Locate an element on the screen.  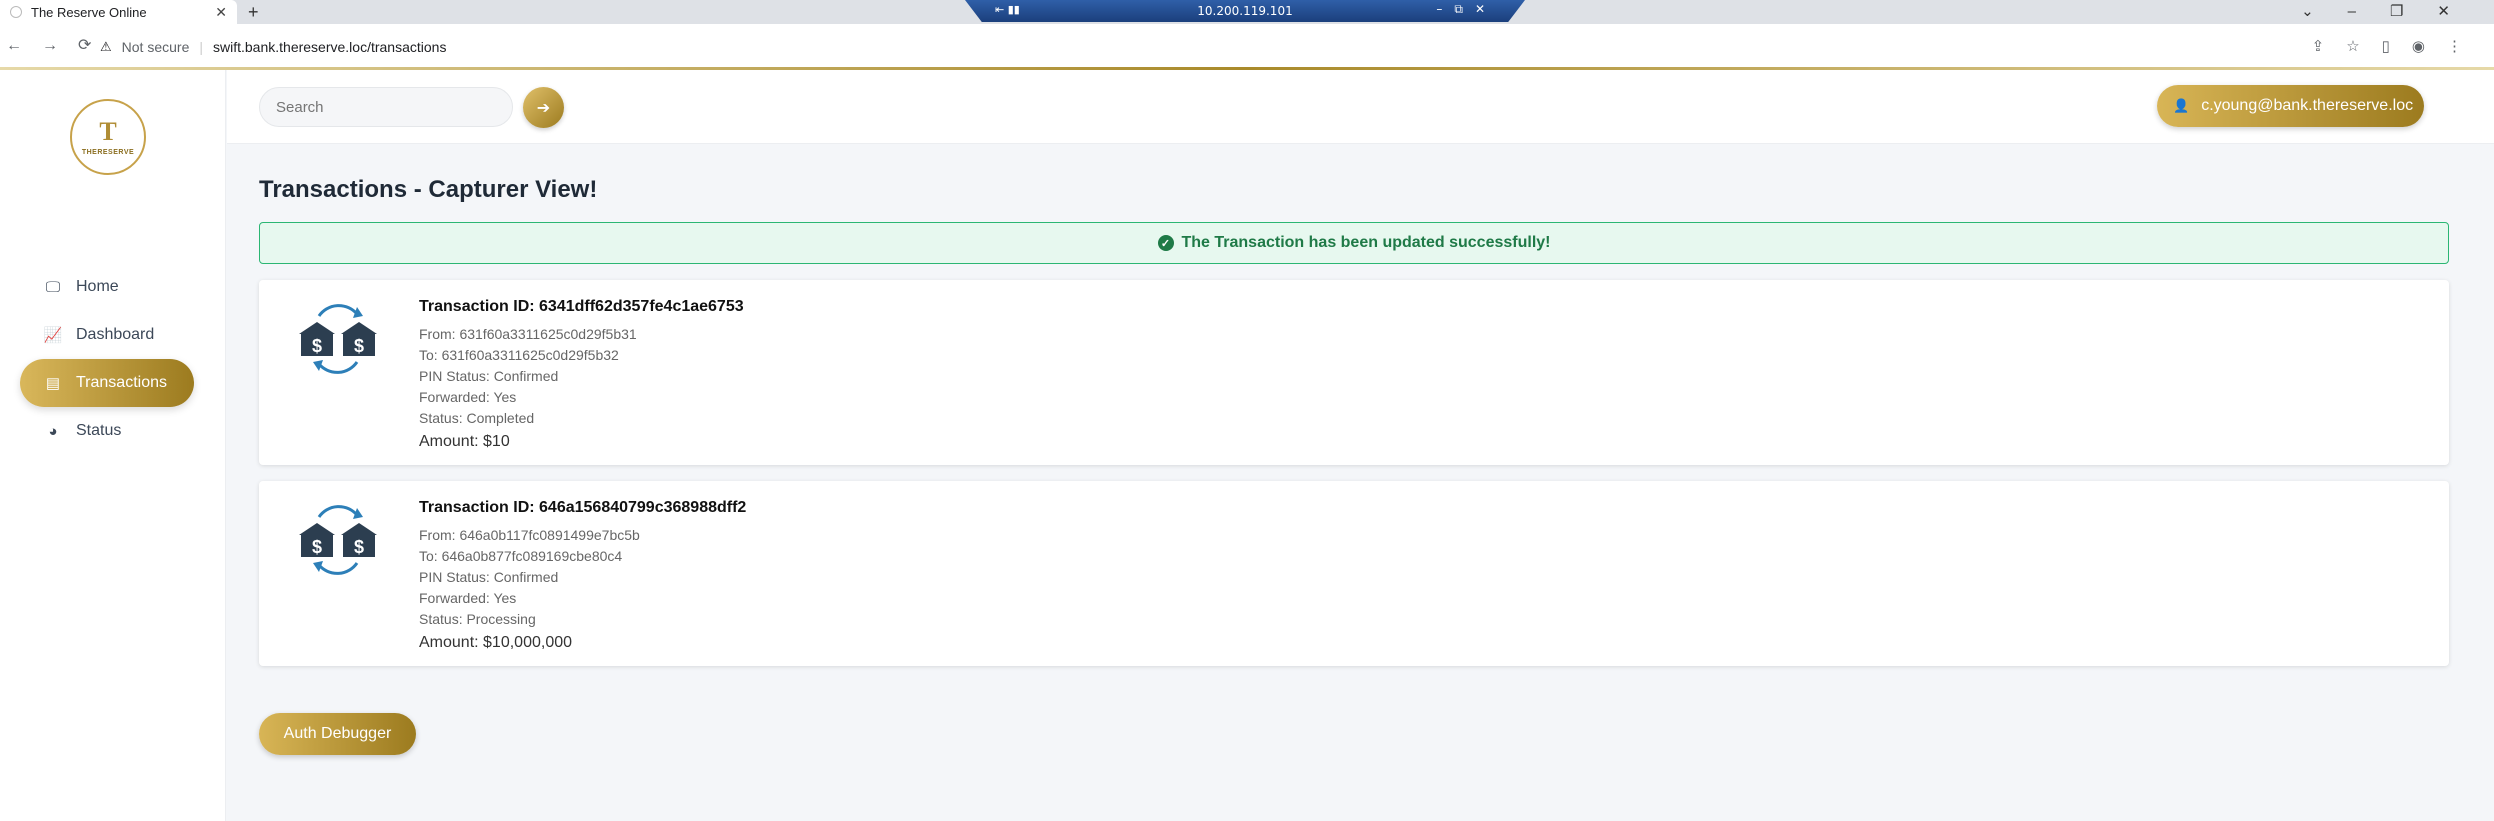
auth-debugger-button: Auth Debugger is located at coordinates (337, 734).